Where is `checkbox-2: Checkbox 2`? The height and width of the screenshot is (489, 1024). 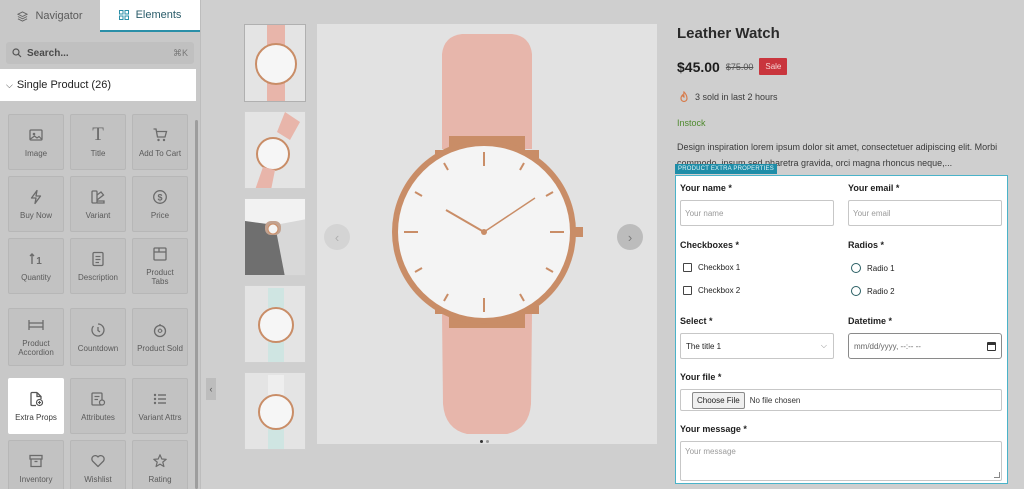 checkbox-2: Checkbox 2 is located at coordinates (711, 290).